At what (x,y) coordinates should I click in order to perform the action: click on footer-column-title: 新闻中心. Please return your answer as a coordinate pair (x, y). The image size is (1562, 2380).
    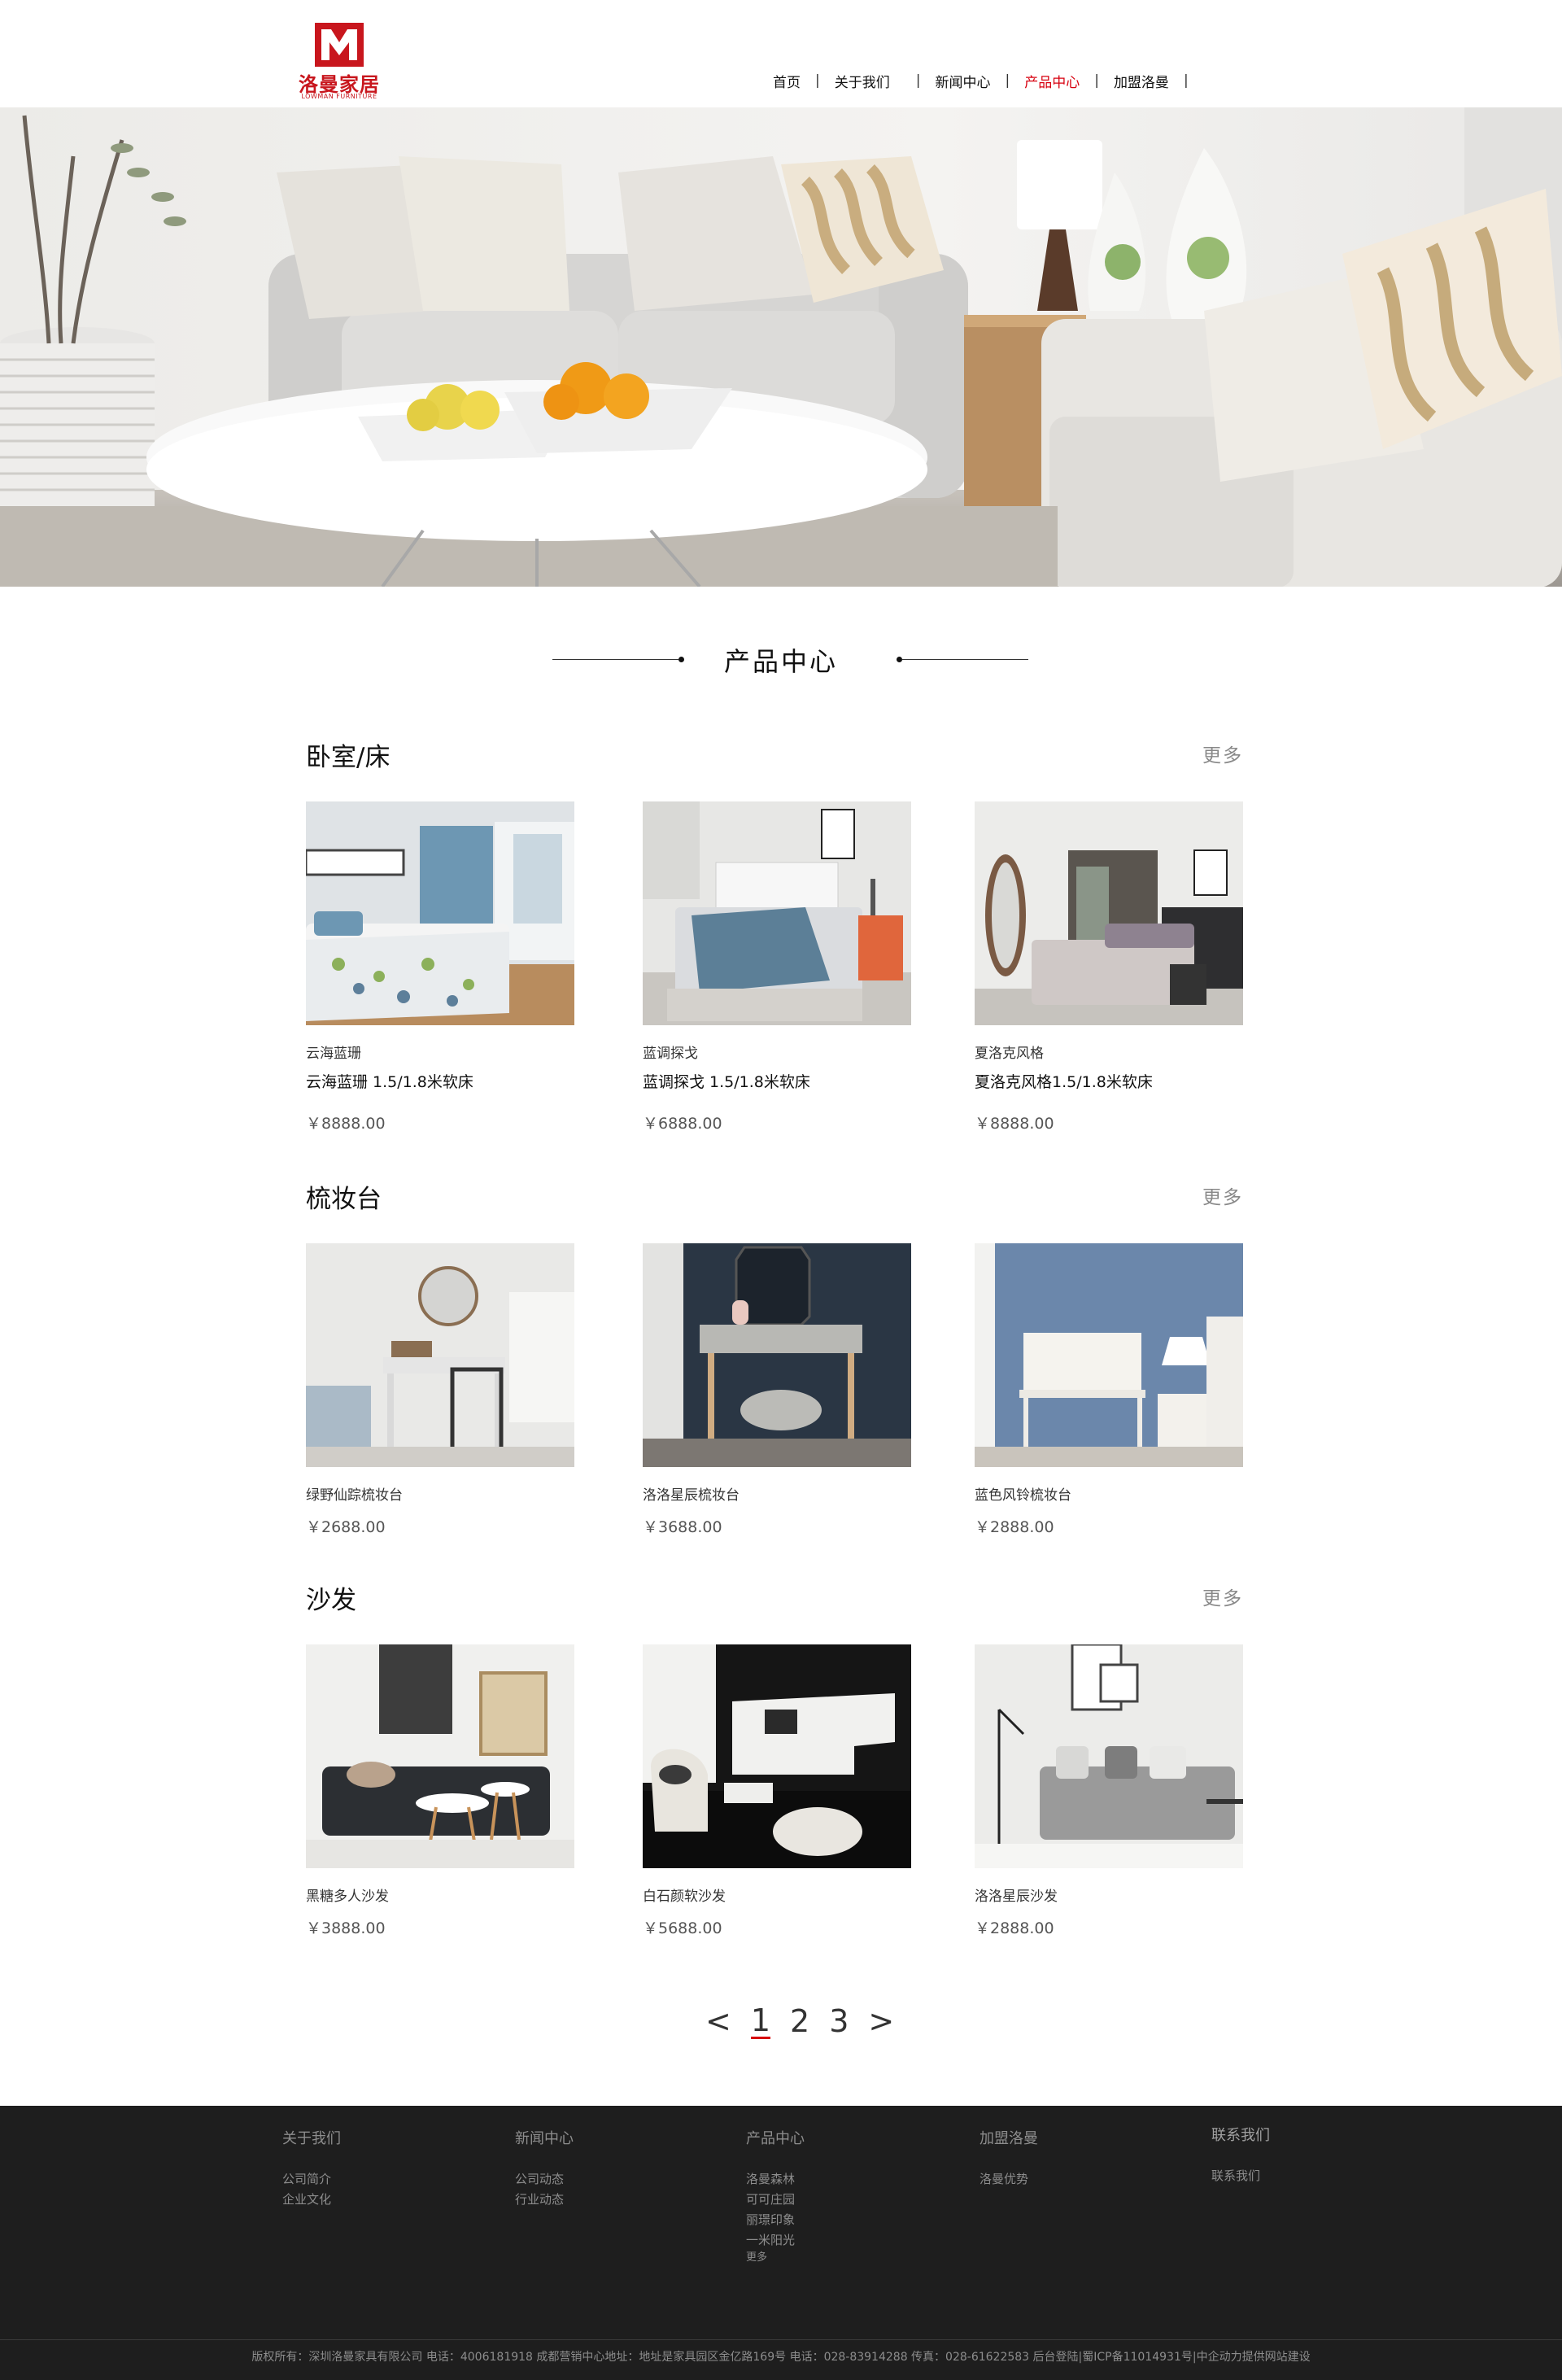
    Looking at the image, I should click on (544, 2138).